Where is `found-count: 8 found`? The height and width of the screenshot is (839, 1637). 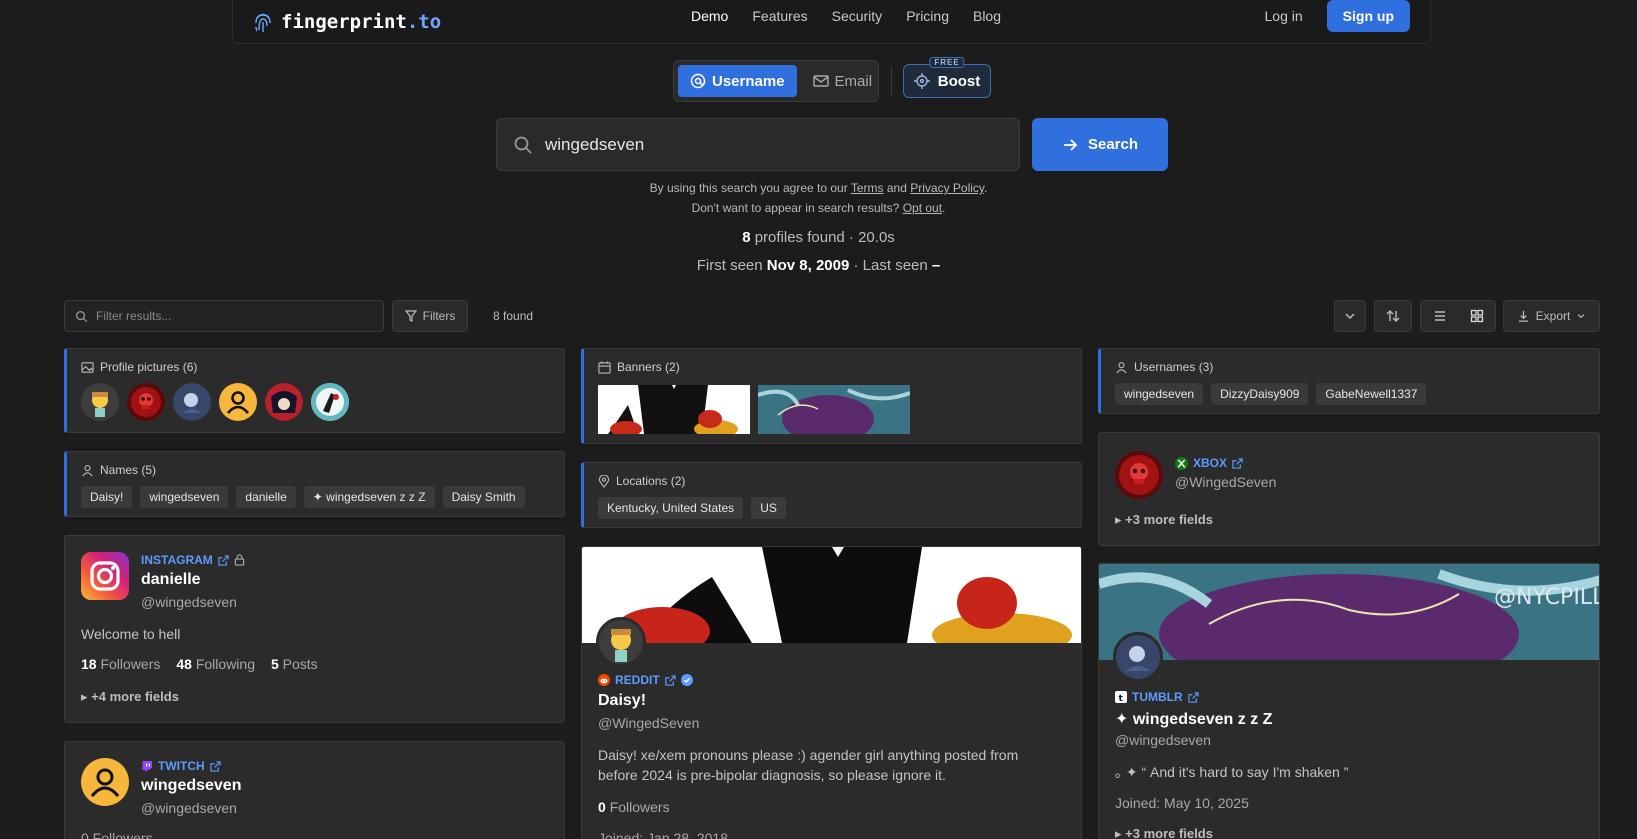
found-count: 8 found is located at coordinates (513, 316).